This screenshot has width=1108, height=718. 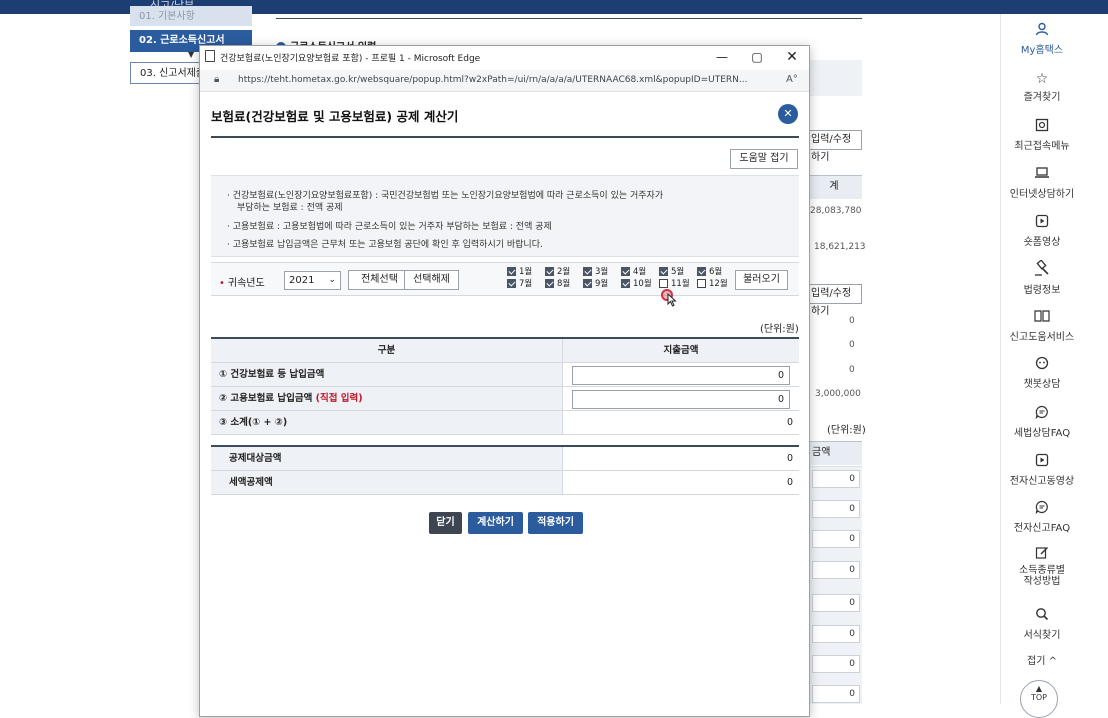 I want to click on sidebar-item-law-info: 법령정보, so click(x=1042, y=277).